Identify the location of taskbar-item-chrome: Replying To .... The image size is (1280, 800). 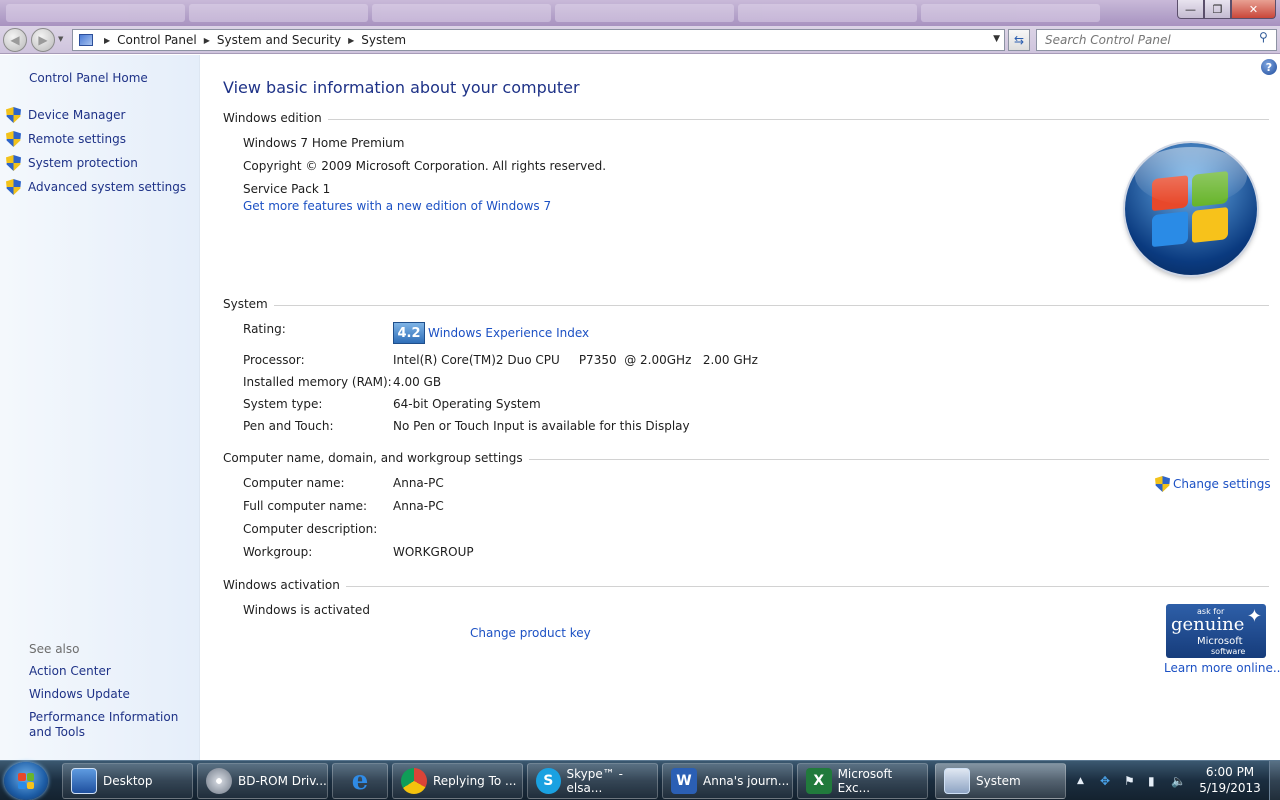
(457, 781).